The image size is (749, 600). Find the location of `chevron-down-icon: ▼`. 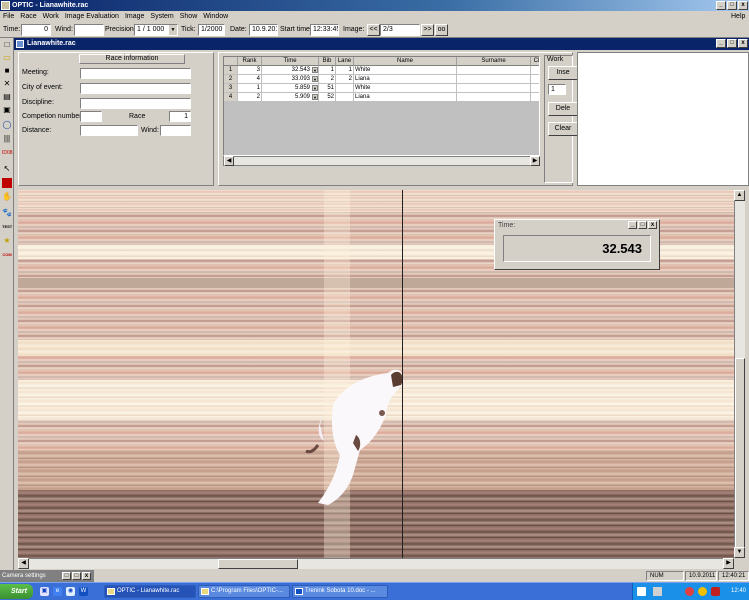

chevron-down-icon: ▼ is located at coordinates (173, 30).